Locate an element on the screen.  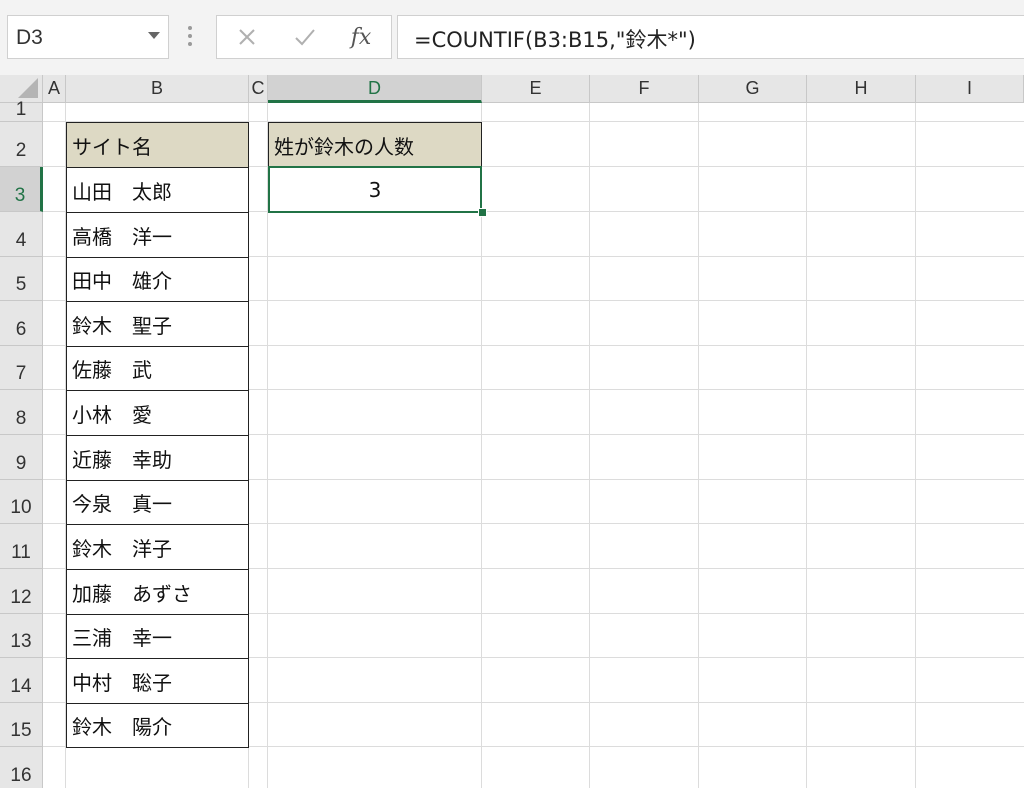
enter-button is located at coordinates (305, 37).